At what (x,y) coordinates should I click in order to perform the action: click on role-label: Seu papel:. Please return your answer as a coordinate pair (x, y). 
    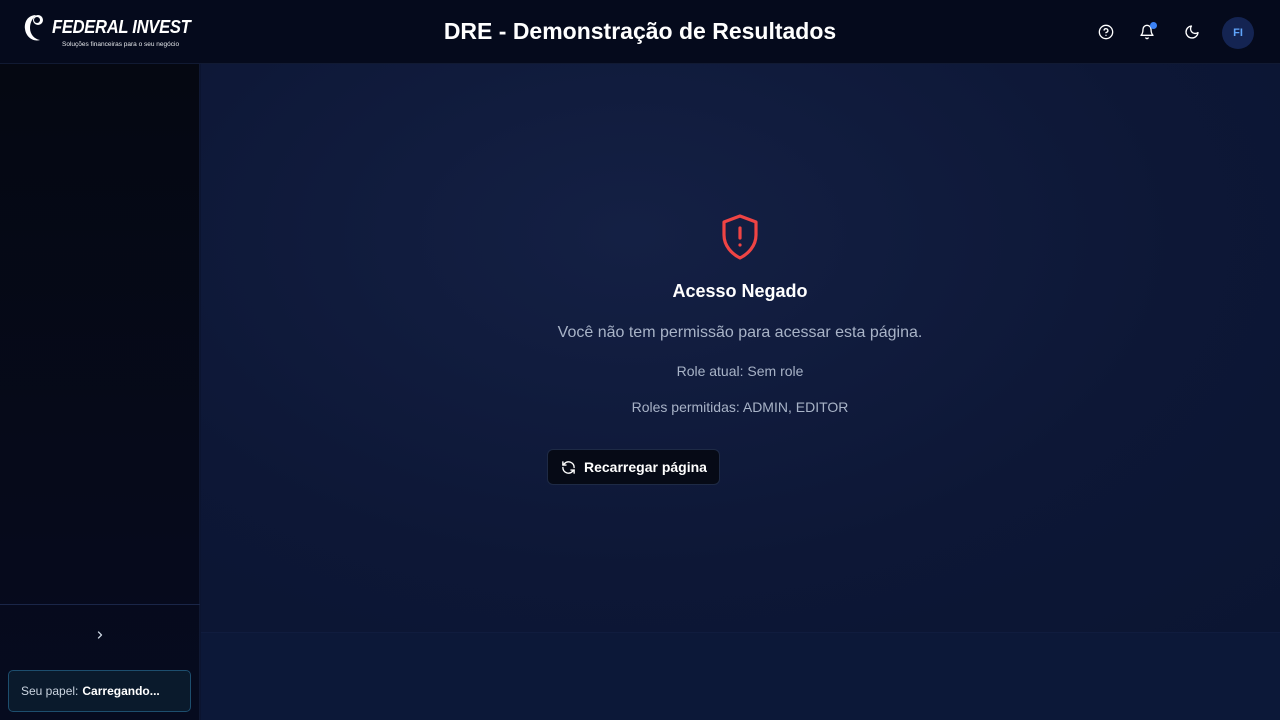
    Looking at the image, I should click on (50, 691).